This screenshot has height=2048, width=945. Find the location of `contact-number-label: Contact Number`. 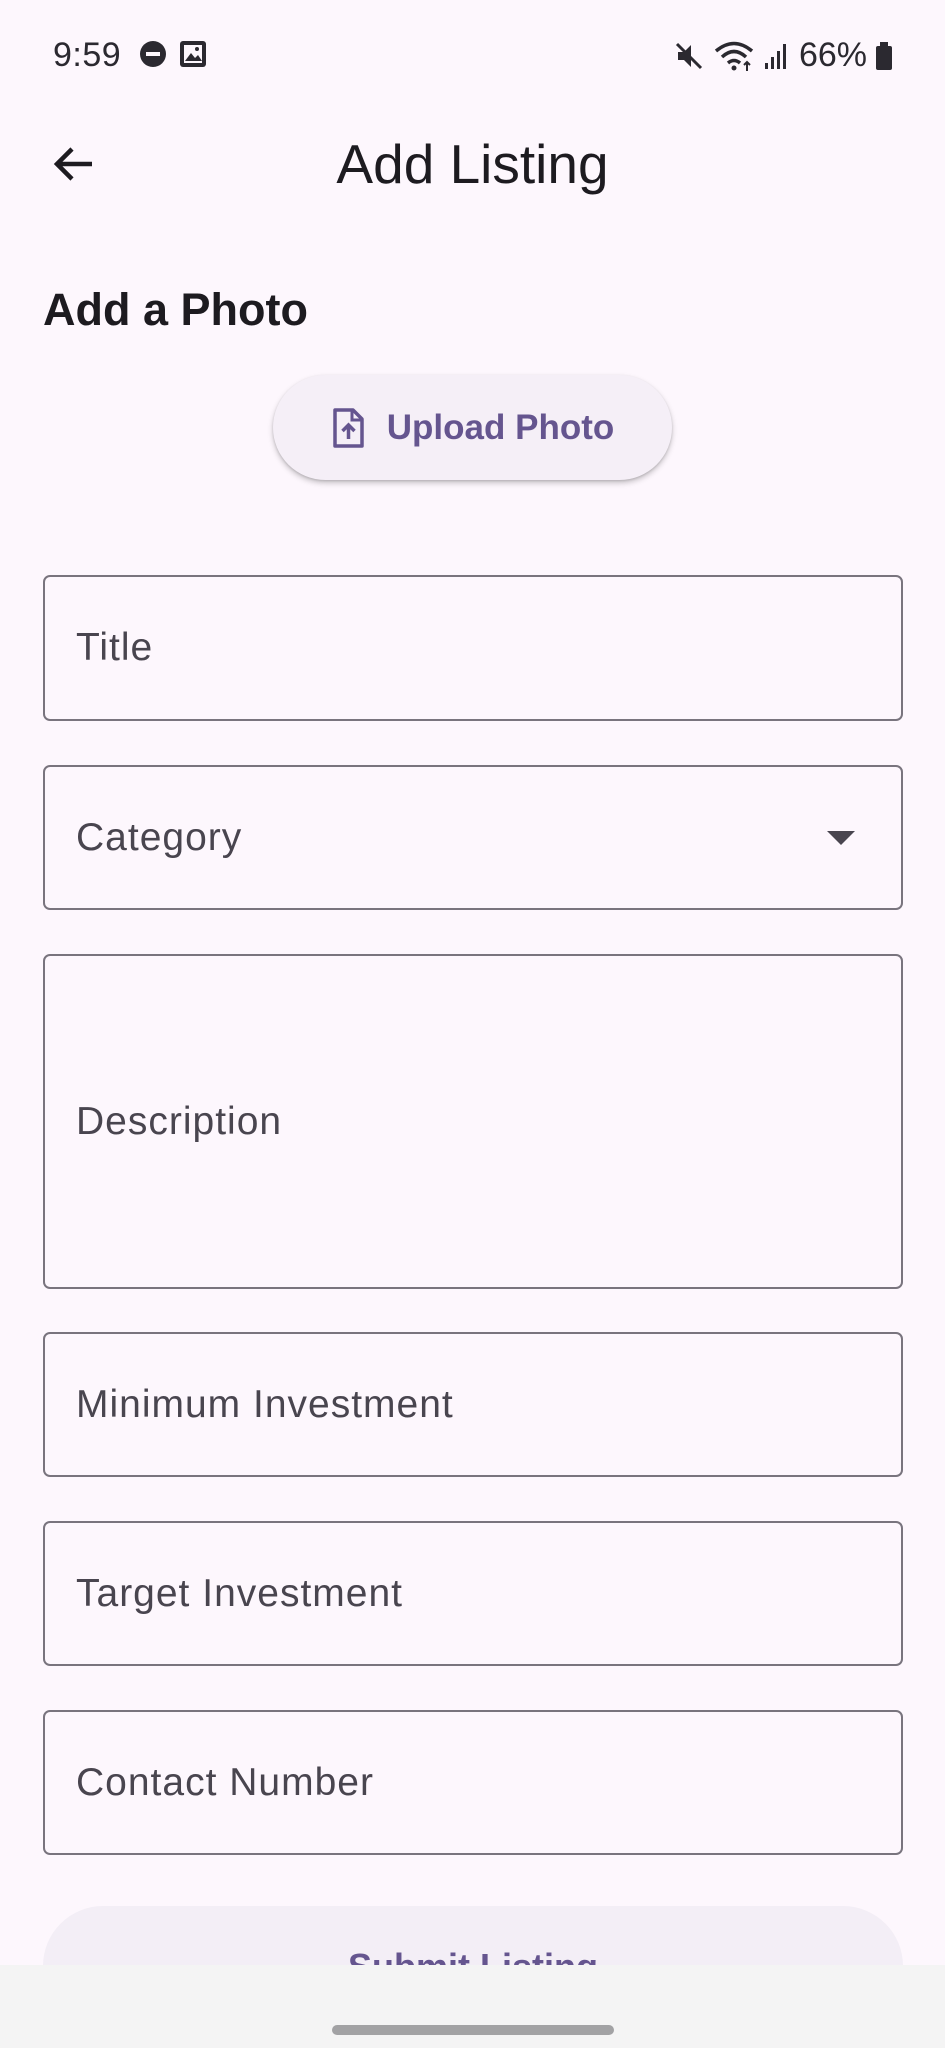

contact-number-label: Contact Number is located at coordinates (225, 1782).